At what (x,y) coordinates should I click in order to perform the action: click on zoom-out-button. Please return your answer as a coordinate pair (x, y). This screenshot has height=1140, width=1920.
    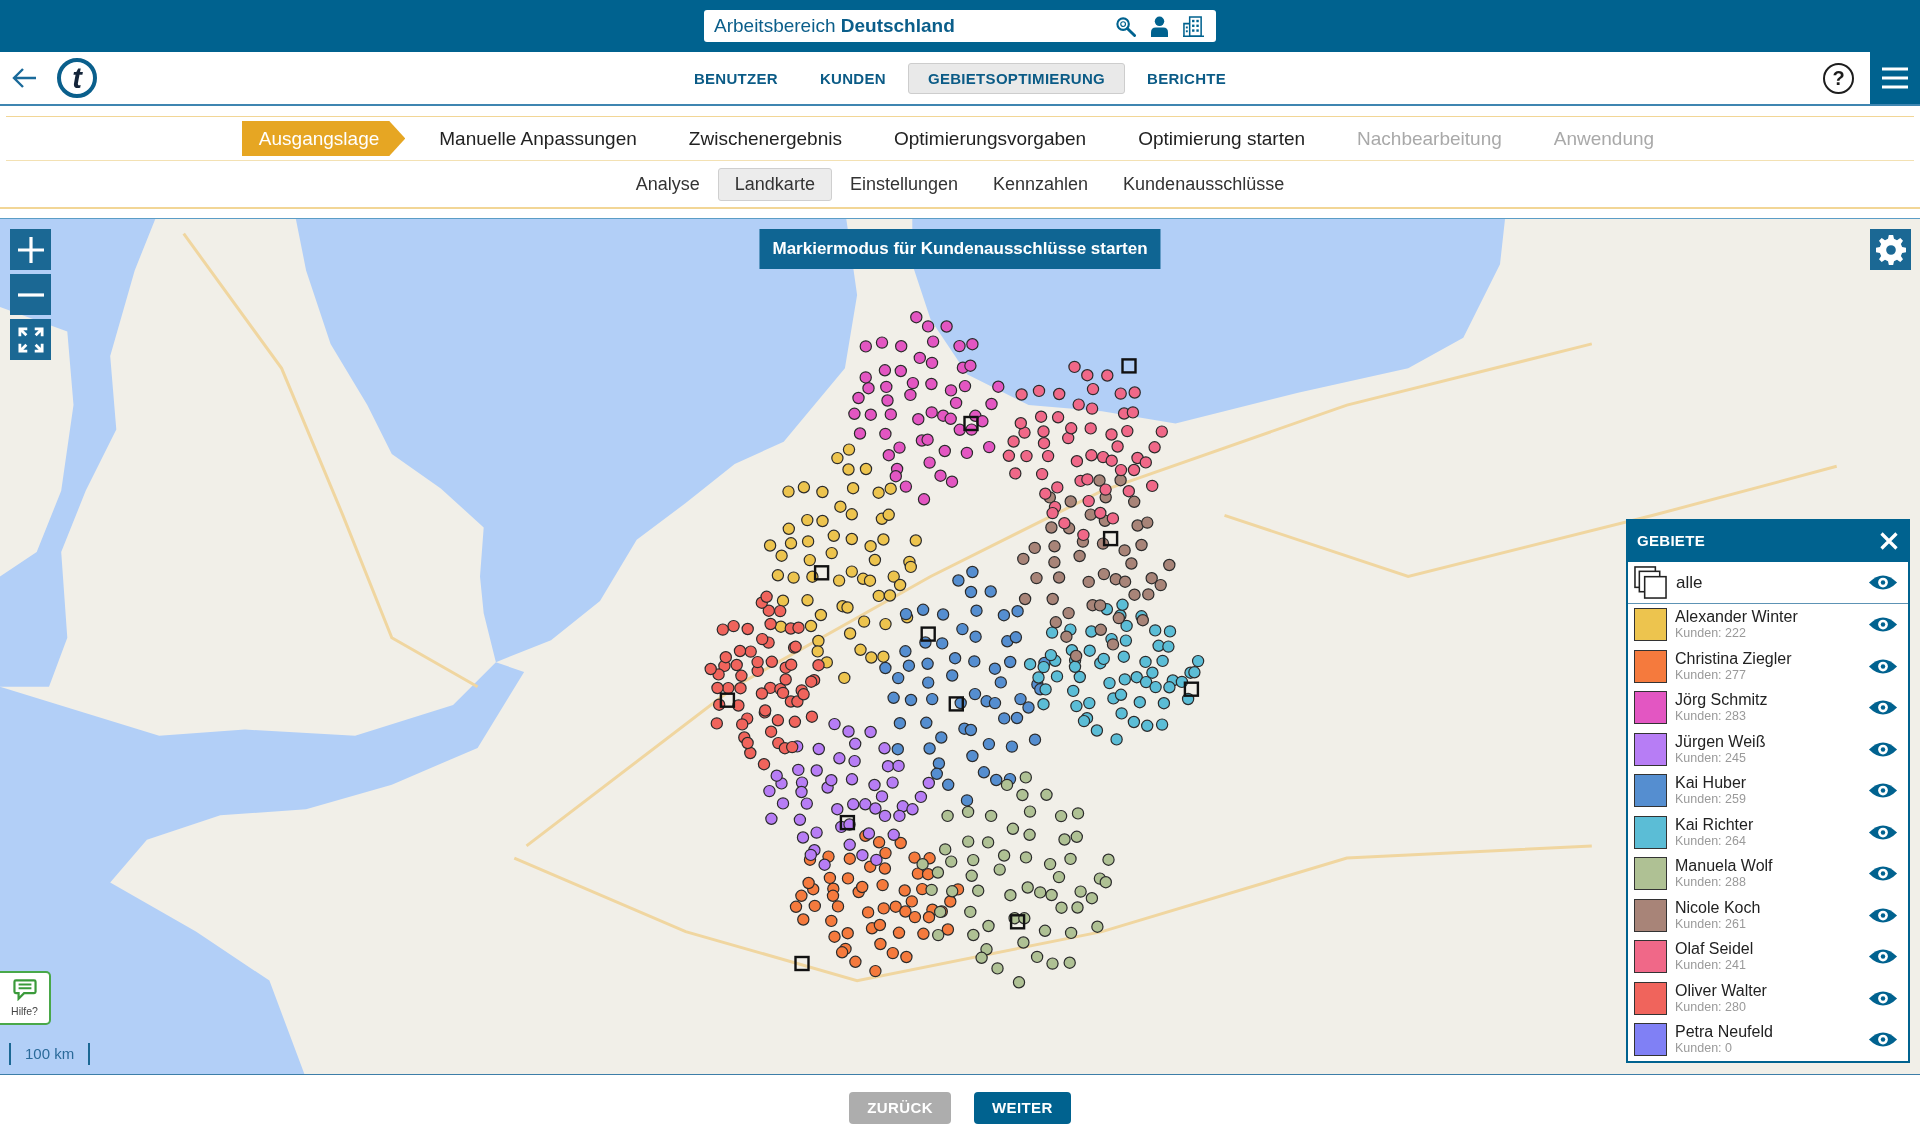
    Looking at the image, I should click on (30, 294).